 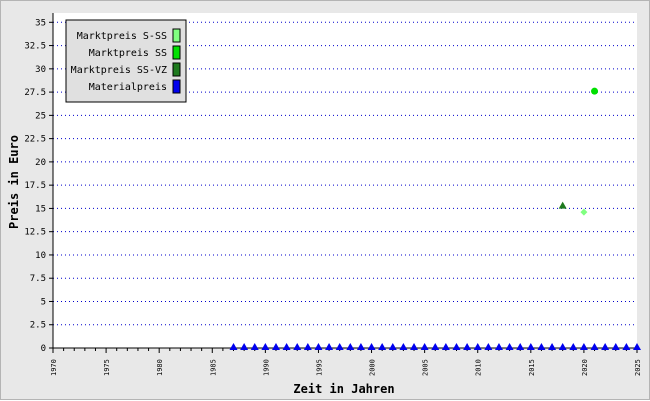 What do you see at coordinates (532, 367) in the screenshot?
I see `x-tick-label: 2015` at bounding box center [532, 367].